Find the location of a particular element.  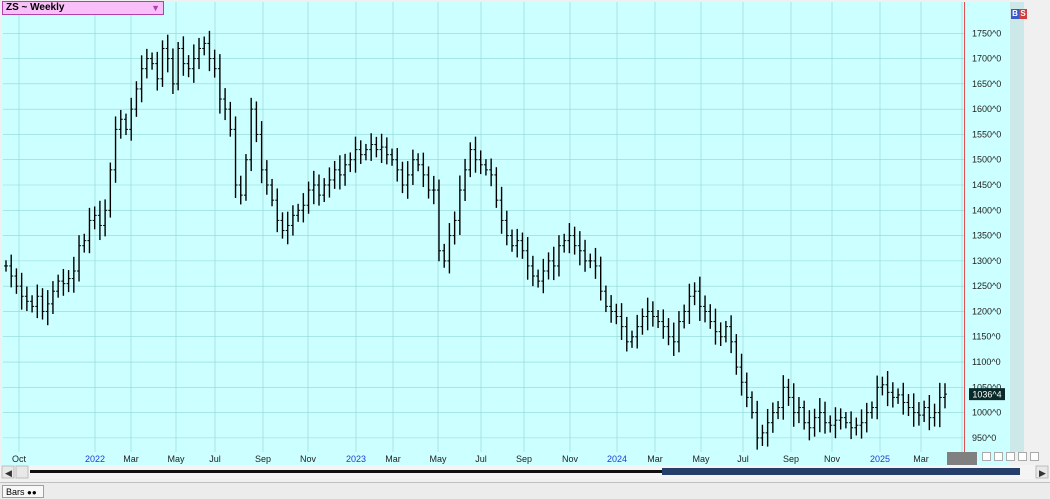

y-tick-label: 1700^0 is located at coordinates (986, 59).